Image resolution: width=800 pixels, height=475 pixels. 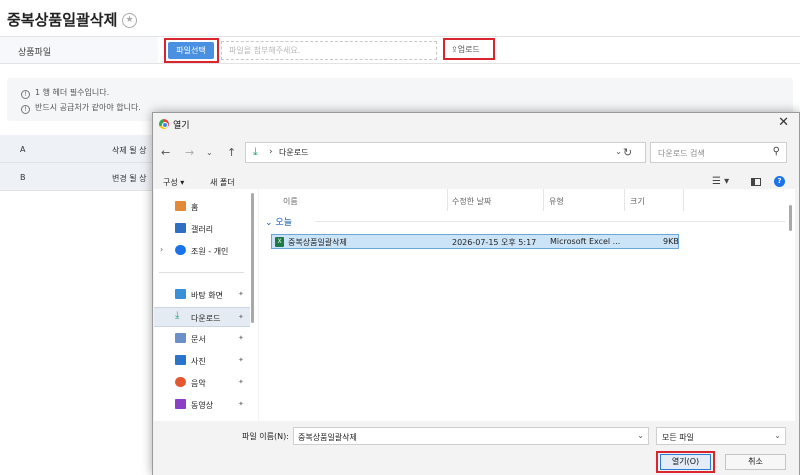 What do you see at coordinates (198, 339) in the screenshot?
I see `nav-item-label: 문서` at bounding box center [198, 339].